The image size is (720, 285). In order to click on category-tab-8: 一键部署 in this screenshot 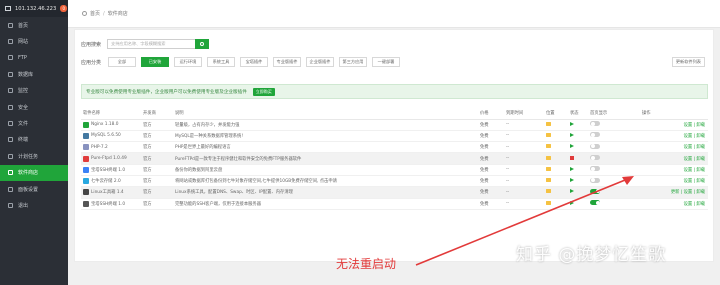, I will do `click(386, 62)`.